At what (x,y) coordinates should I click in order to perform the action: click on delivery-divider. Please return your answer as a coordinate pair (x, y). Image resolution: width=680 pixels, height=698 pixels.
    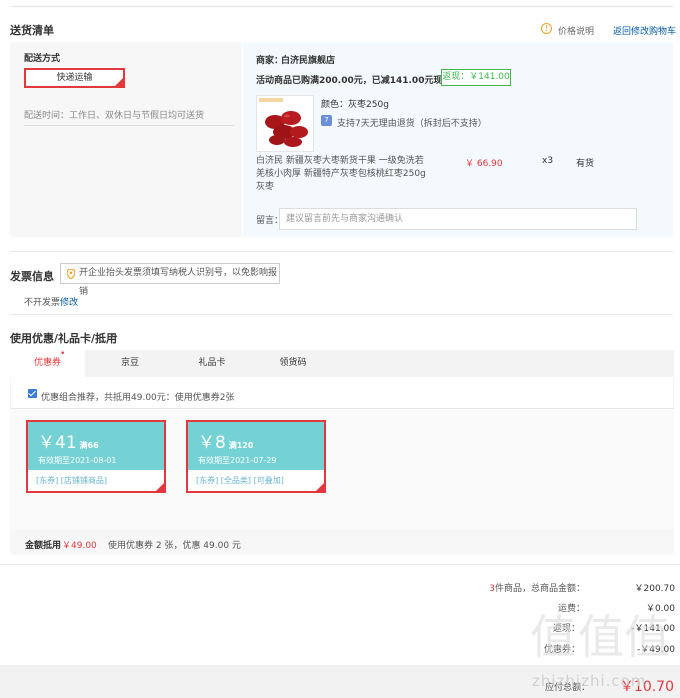
    Looking at the image, I should click on (341, 251).